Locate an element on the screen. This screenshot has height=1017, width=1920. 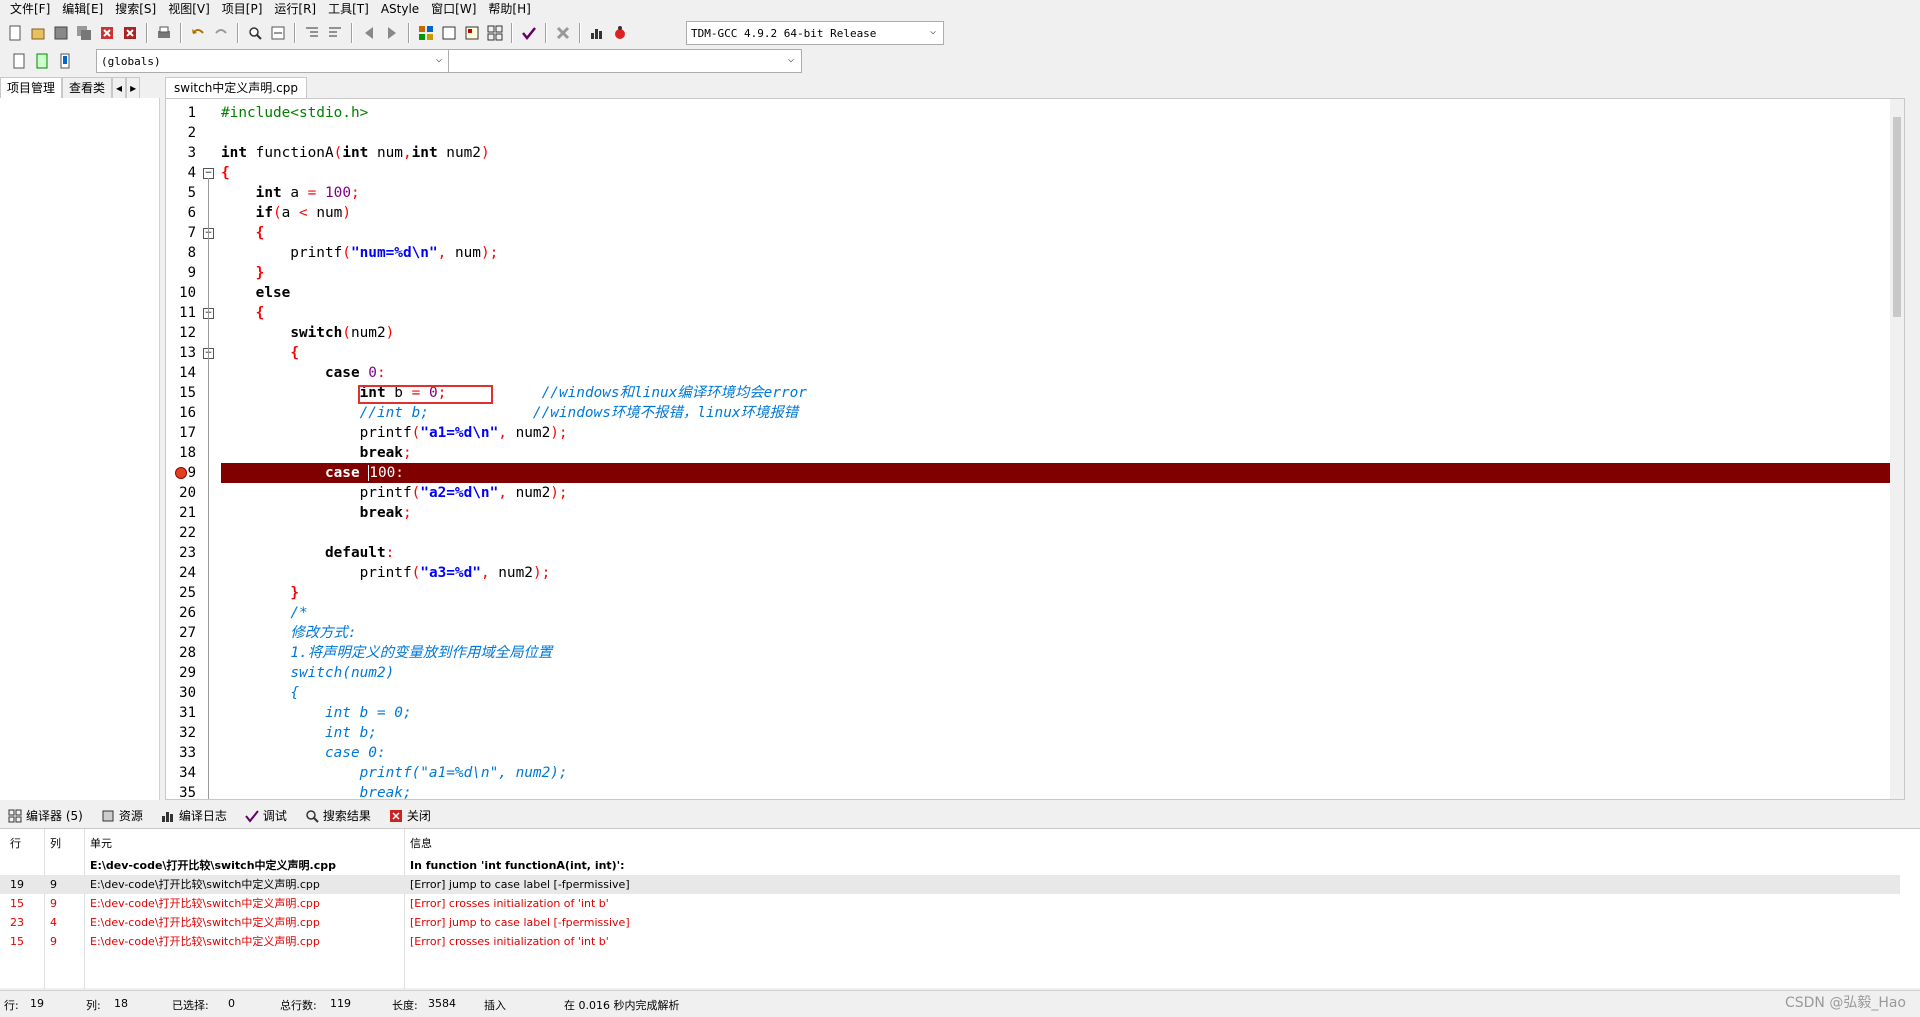
code-line-27: 修改方式: is located at coordinates (323, 633).